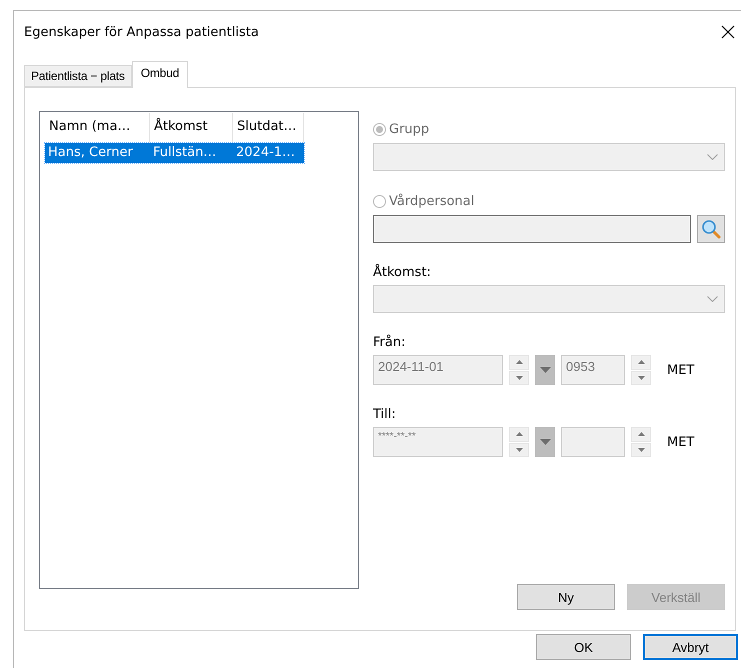  What do you see at coordinates (90, 153) in the screenshot?
I see `list-cell-text: Hans, Cerner` at bounding box center [90, 153].